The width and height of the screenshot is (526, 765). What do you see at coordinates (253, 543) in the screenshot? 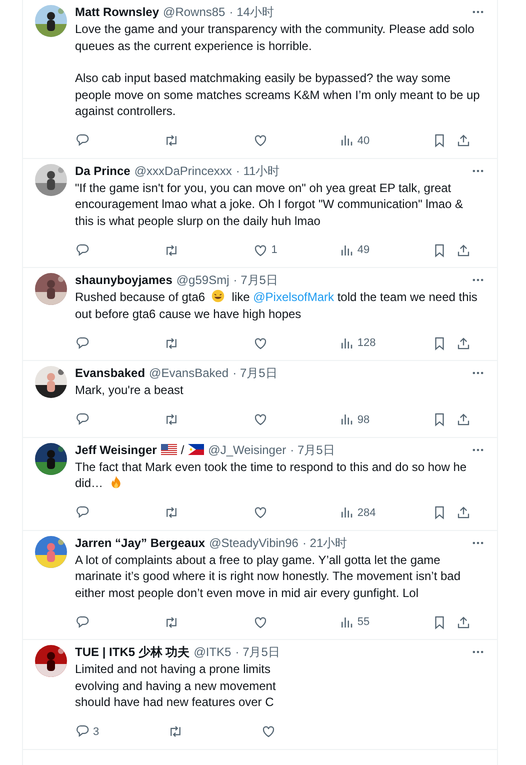
I see `user-handle: @SteadyVibin96` at bounding box center [253, 543].